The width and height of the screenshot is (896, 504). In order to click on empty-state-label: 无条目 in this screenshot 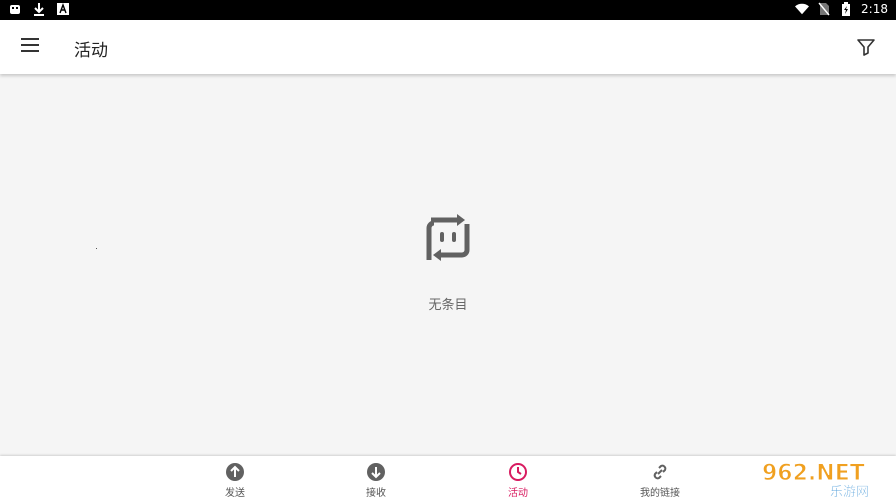, I will do `click(448, 305)`.